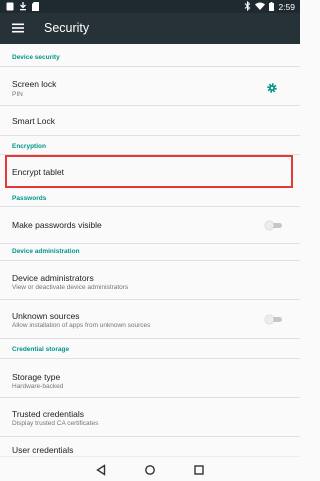  I want to click on sd-card-icon, so click(35, 7).